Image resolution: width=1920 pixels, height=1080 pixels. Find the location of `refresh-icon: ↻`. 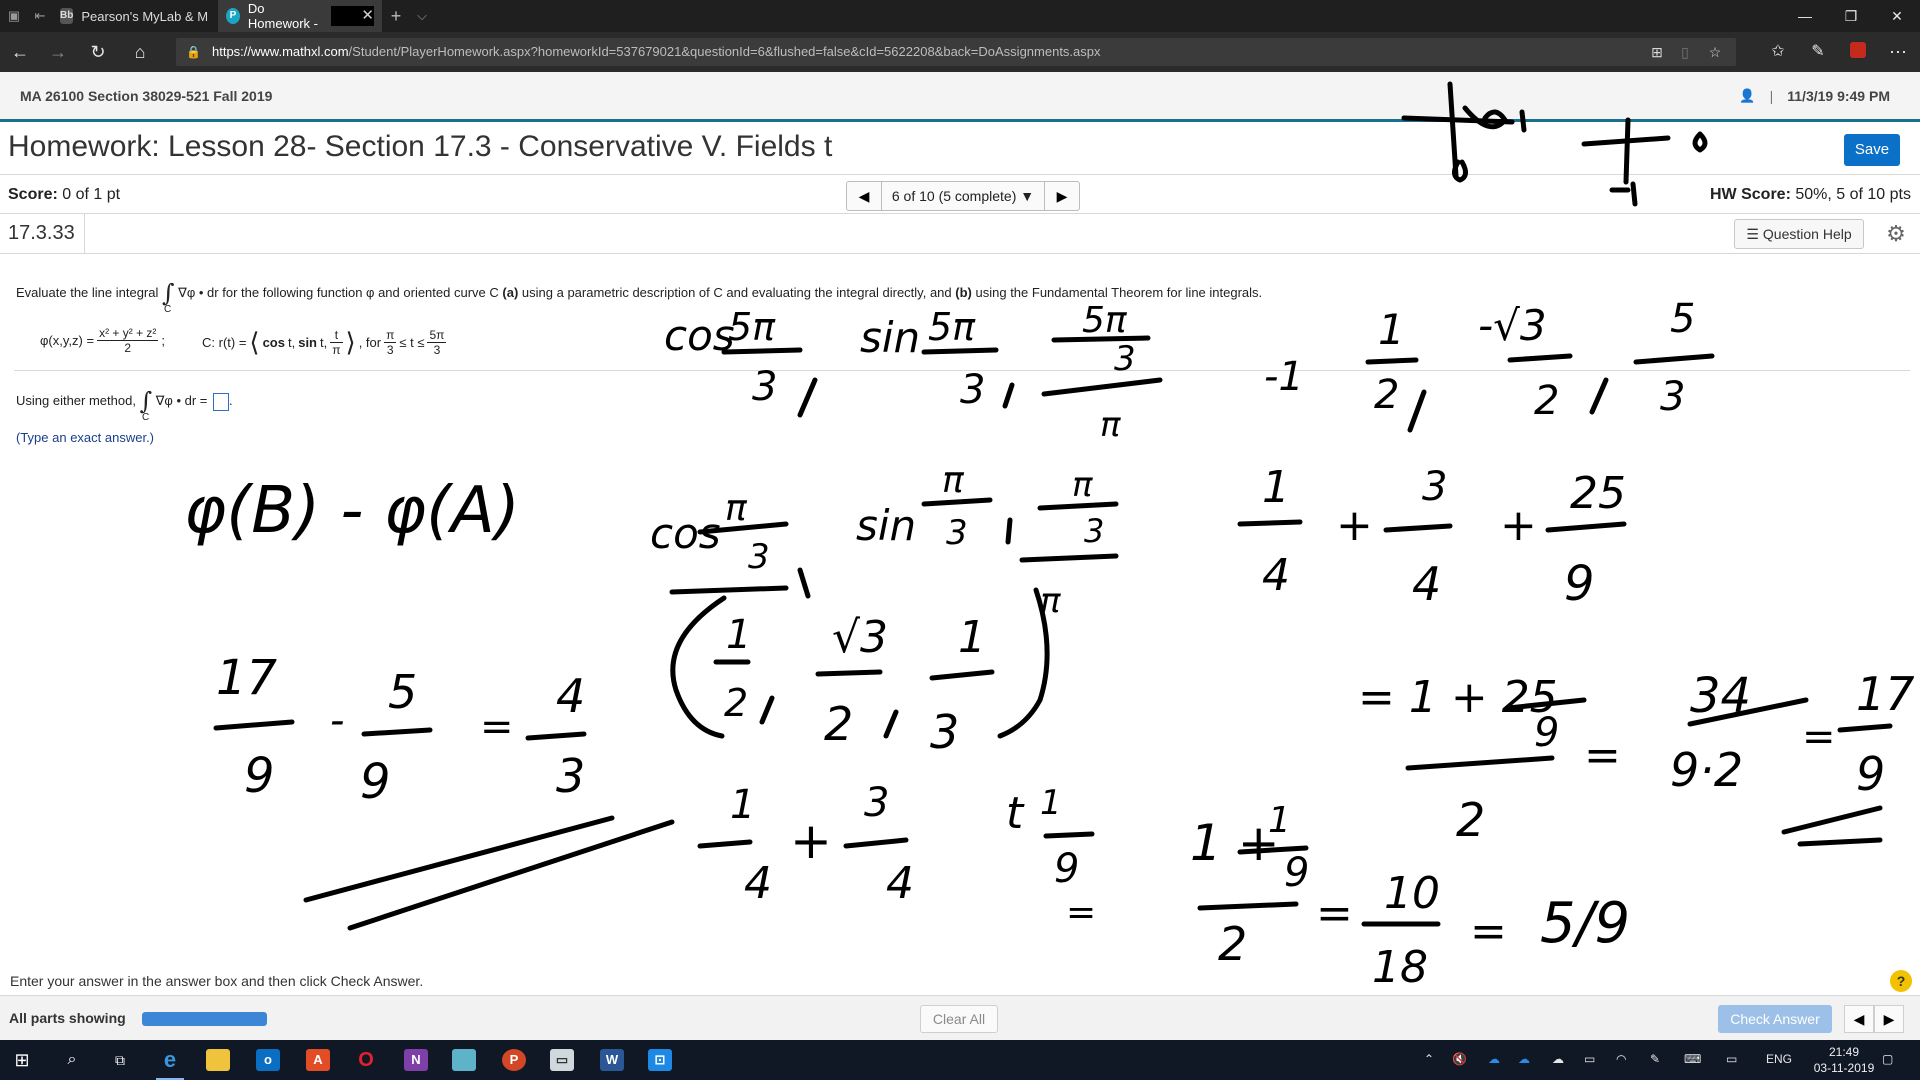

refresh-icon: ↻ is located at coordinates (98, 52).